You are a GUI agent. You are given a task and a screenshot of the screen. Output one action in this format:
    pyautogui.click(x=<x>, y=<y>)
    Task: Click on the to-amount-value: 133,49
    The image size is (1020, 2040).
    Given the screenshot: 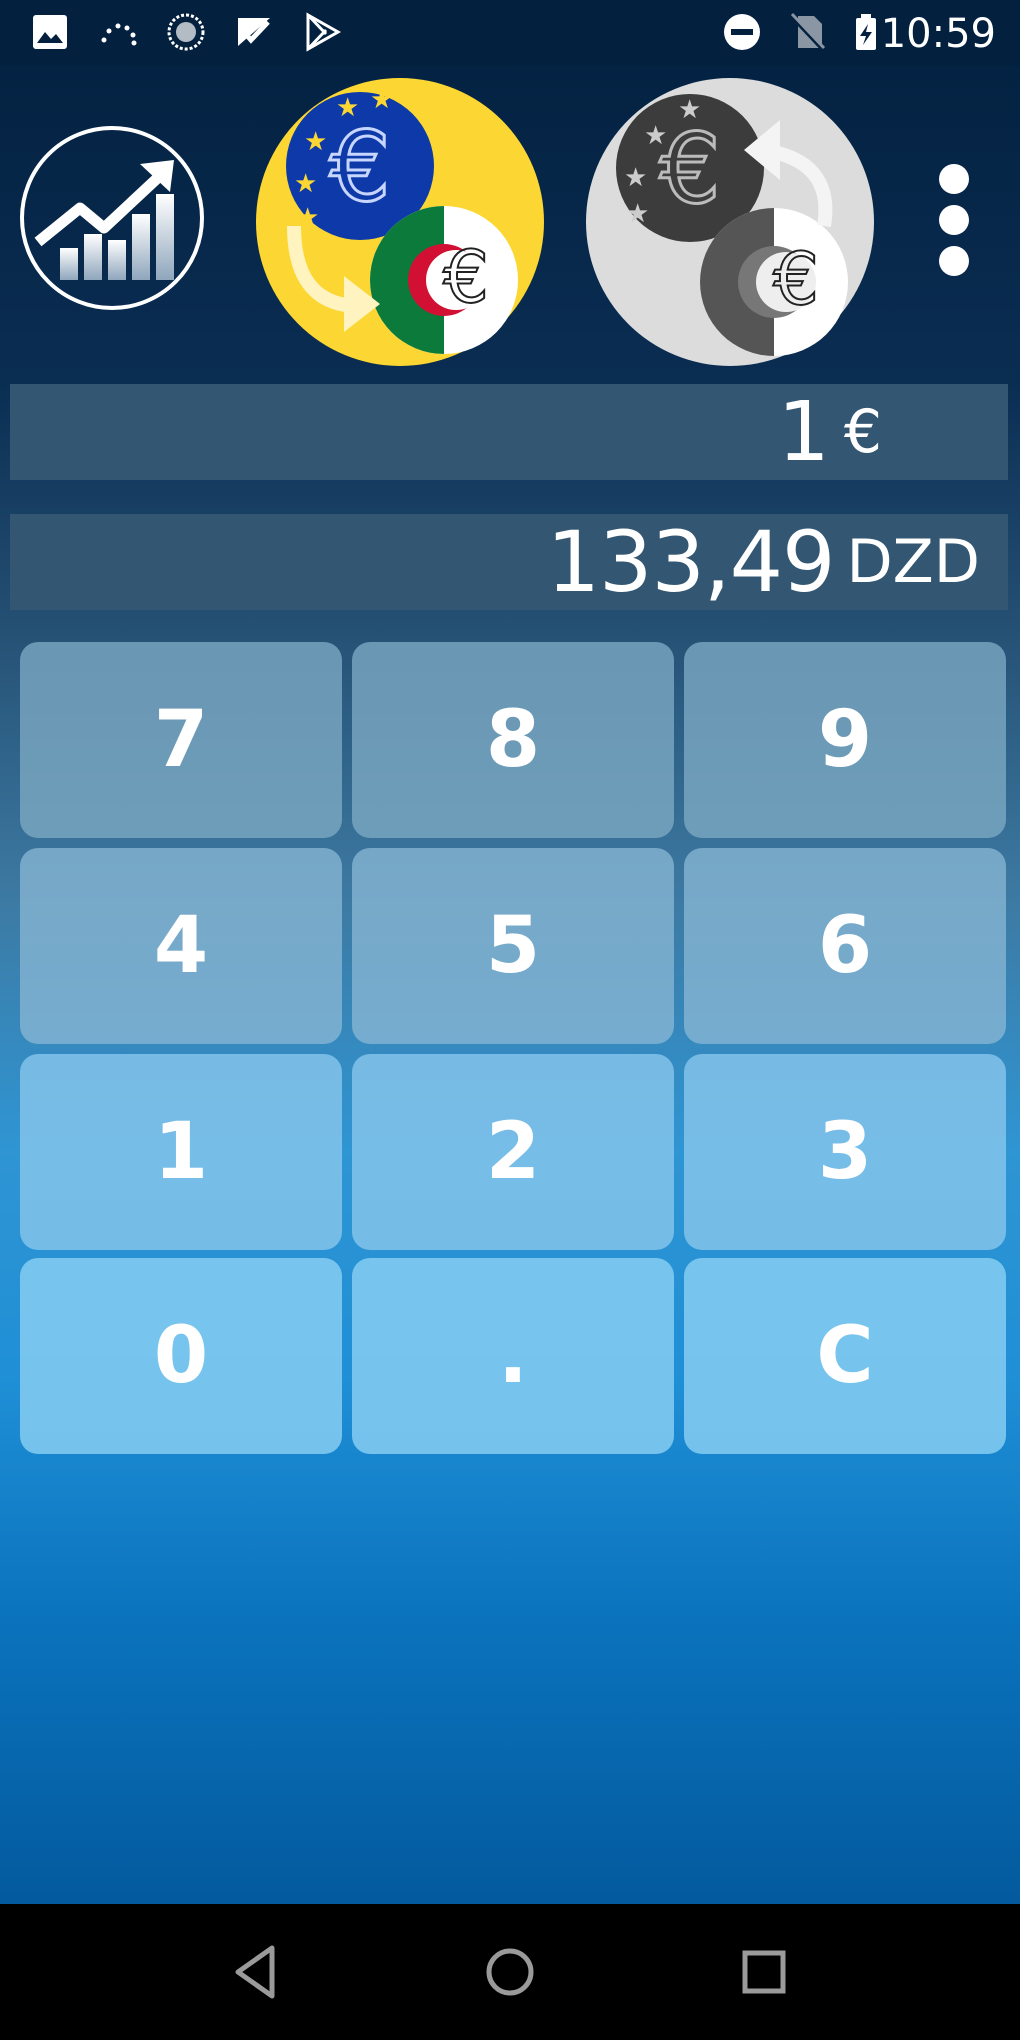 What is the action you would take?
    pyautogui.click(x=691, y=562)
    